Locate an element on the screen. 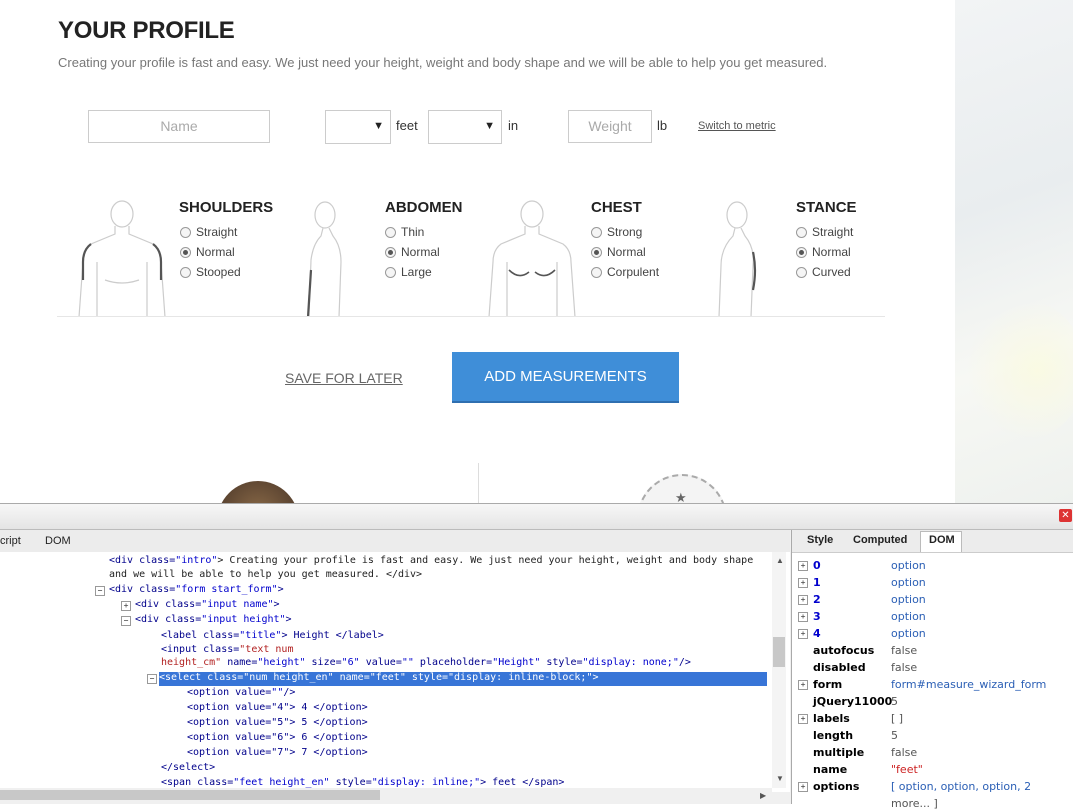  stance-option-curved: Curved is located at coordinates (823, 272).